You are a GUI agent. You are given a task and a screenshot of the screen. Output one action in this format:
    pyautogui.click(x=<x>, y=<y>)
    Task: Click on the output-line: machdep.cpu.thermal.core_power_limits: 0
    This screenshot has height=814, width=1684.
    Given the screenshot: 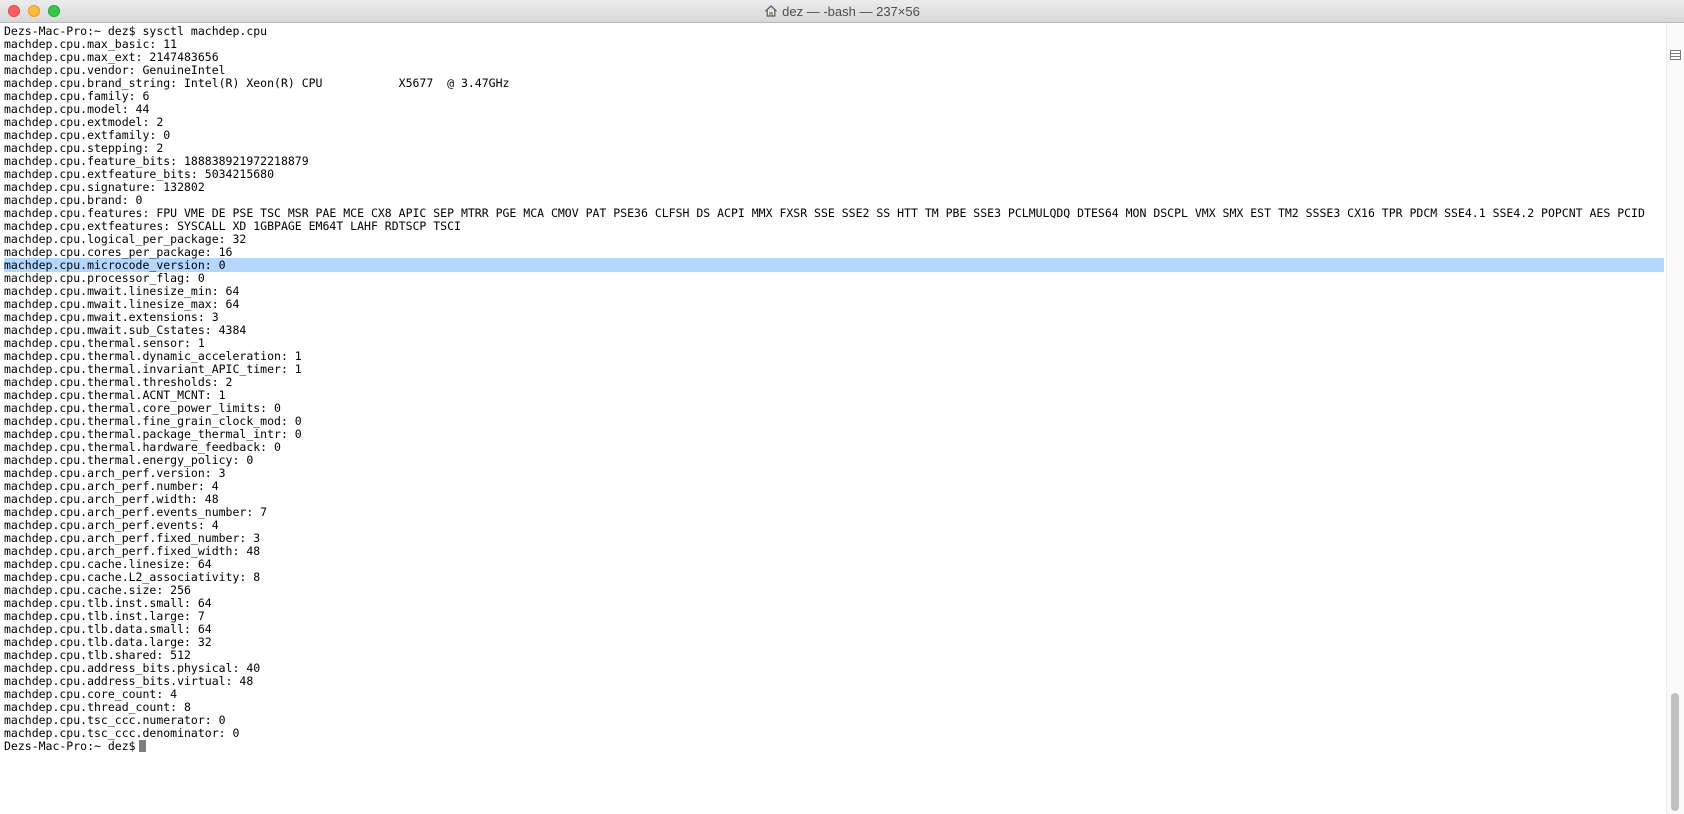 What is the action you would take?
    pyautogui.click(x=142, y=408)
    